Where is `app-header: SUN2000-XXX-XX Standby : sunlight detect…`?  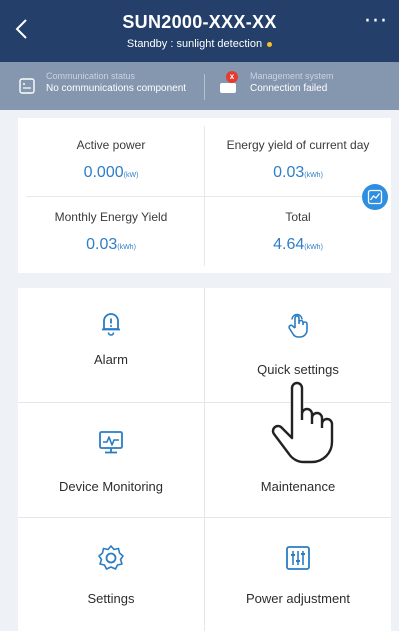 app-header: SUN2000-XXX-XX Standby : sunlight detect… is located at coordinates (199, 31).